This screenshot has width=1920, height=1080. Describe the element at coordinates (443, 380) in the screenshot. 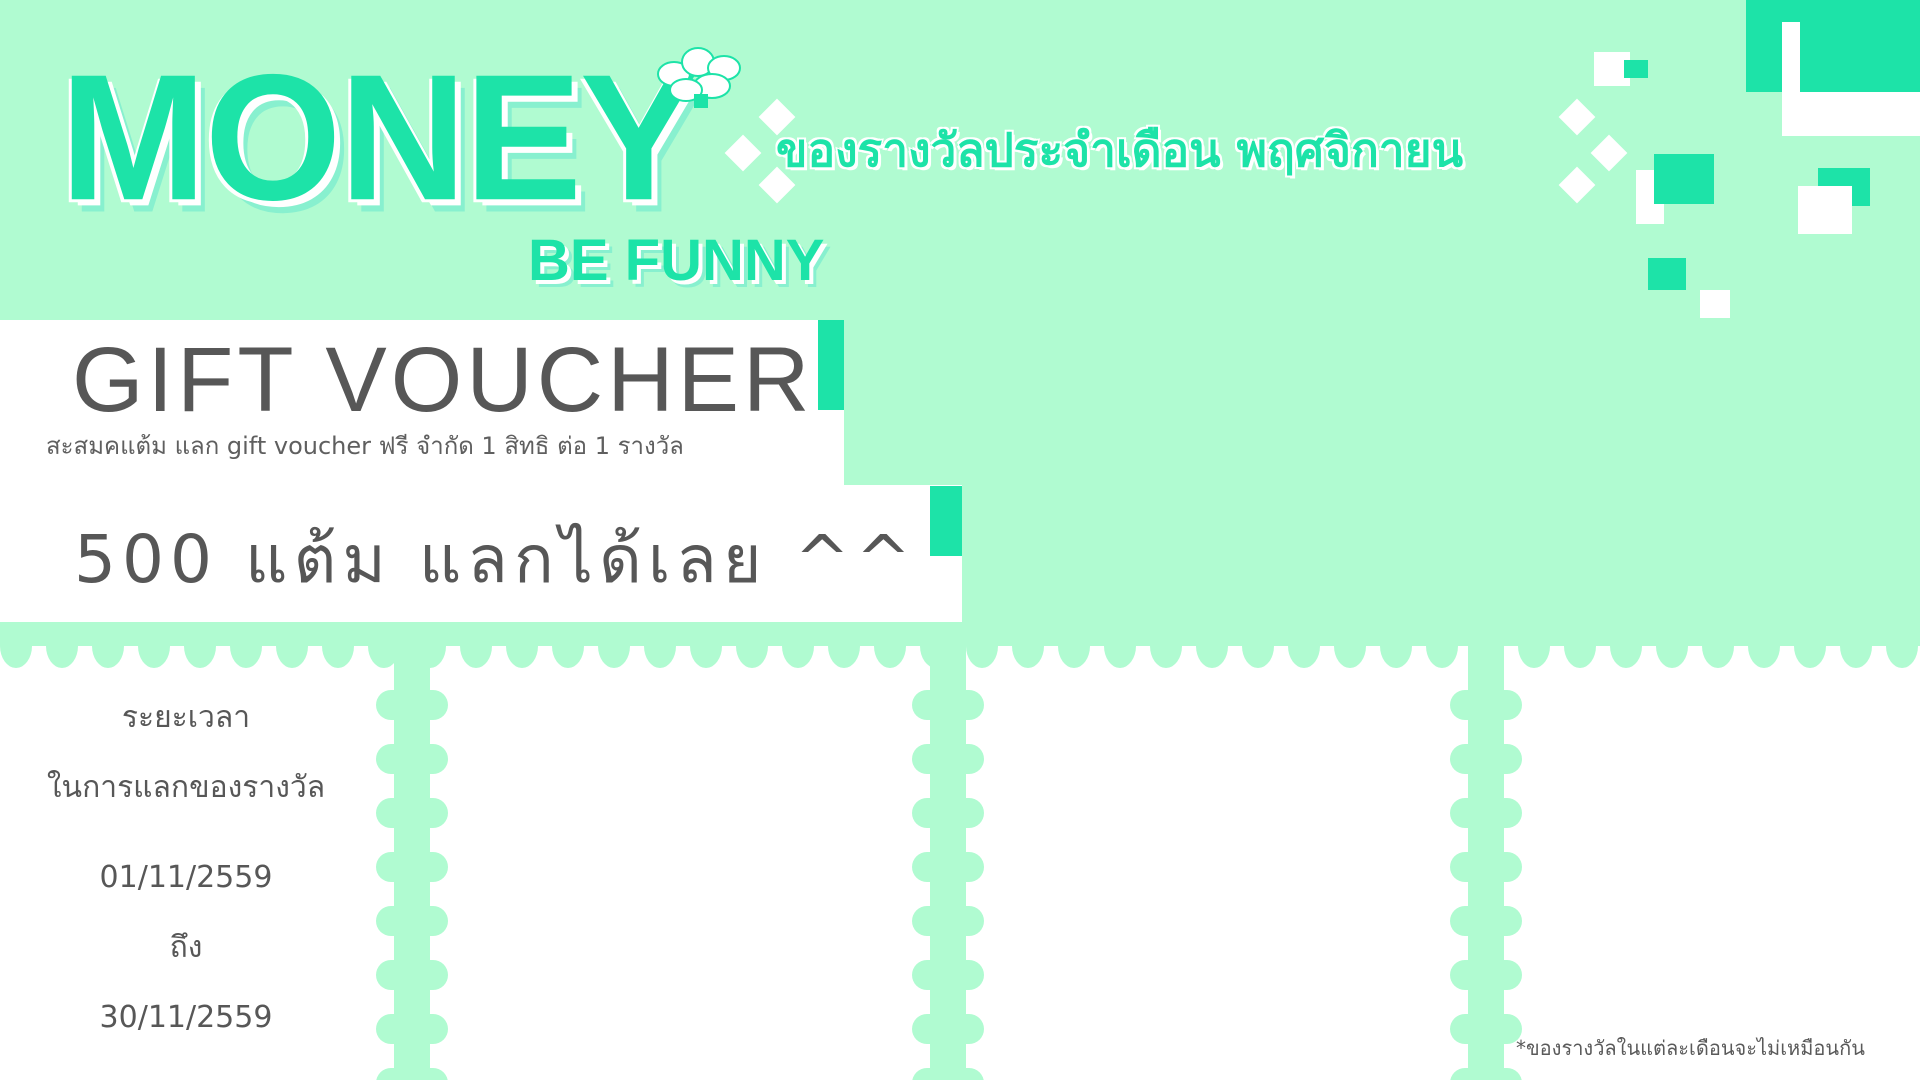

I see `voucher-title: GIFT VOUCHER` at that location.